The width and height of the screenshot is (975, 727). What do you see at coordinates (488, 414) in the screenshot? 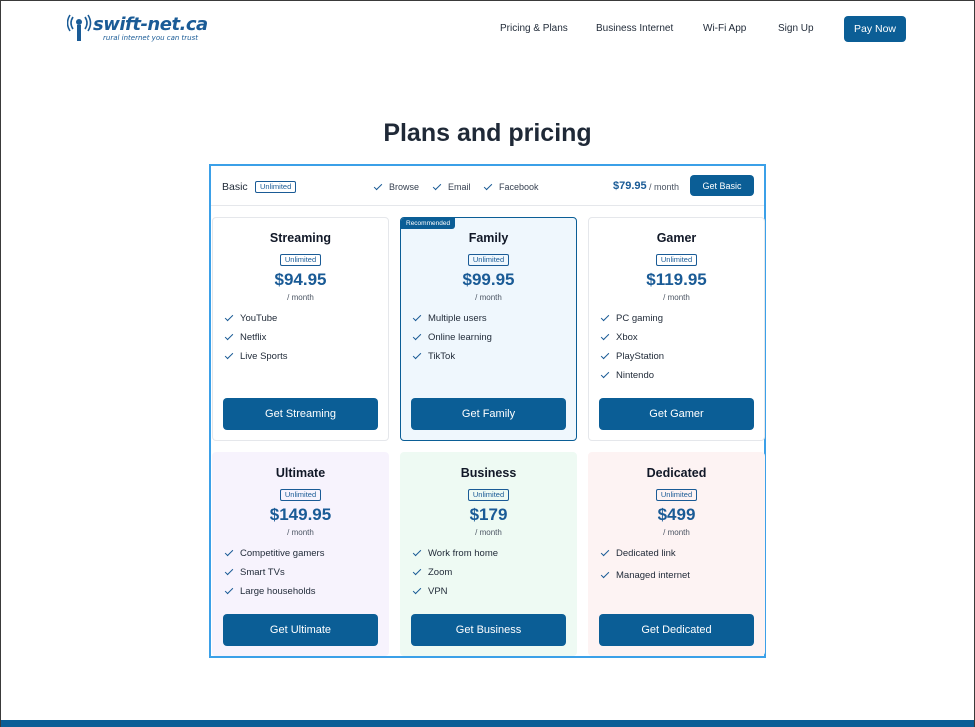
I see `get-family-button: Get Family` at bounding box center [488, 414].